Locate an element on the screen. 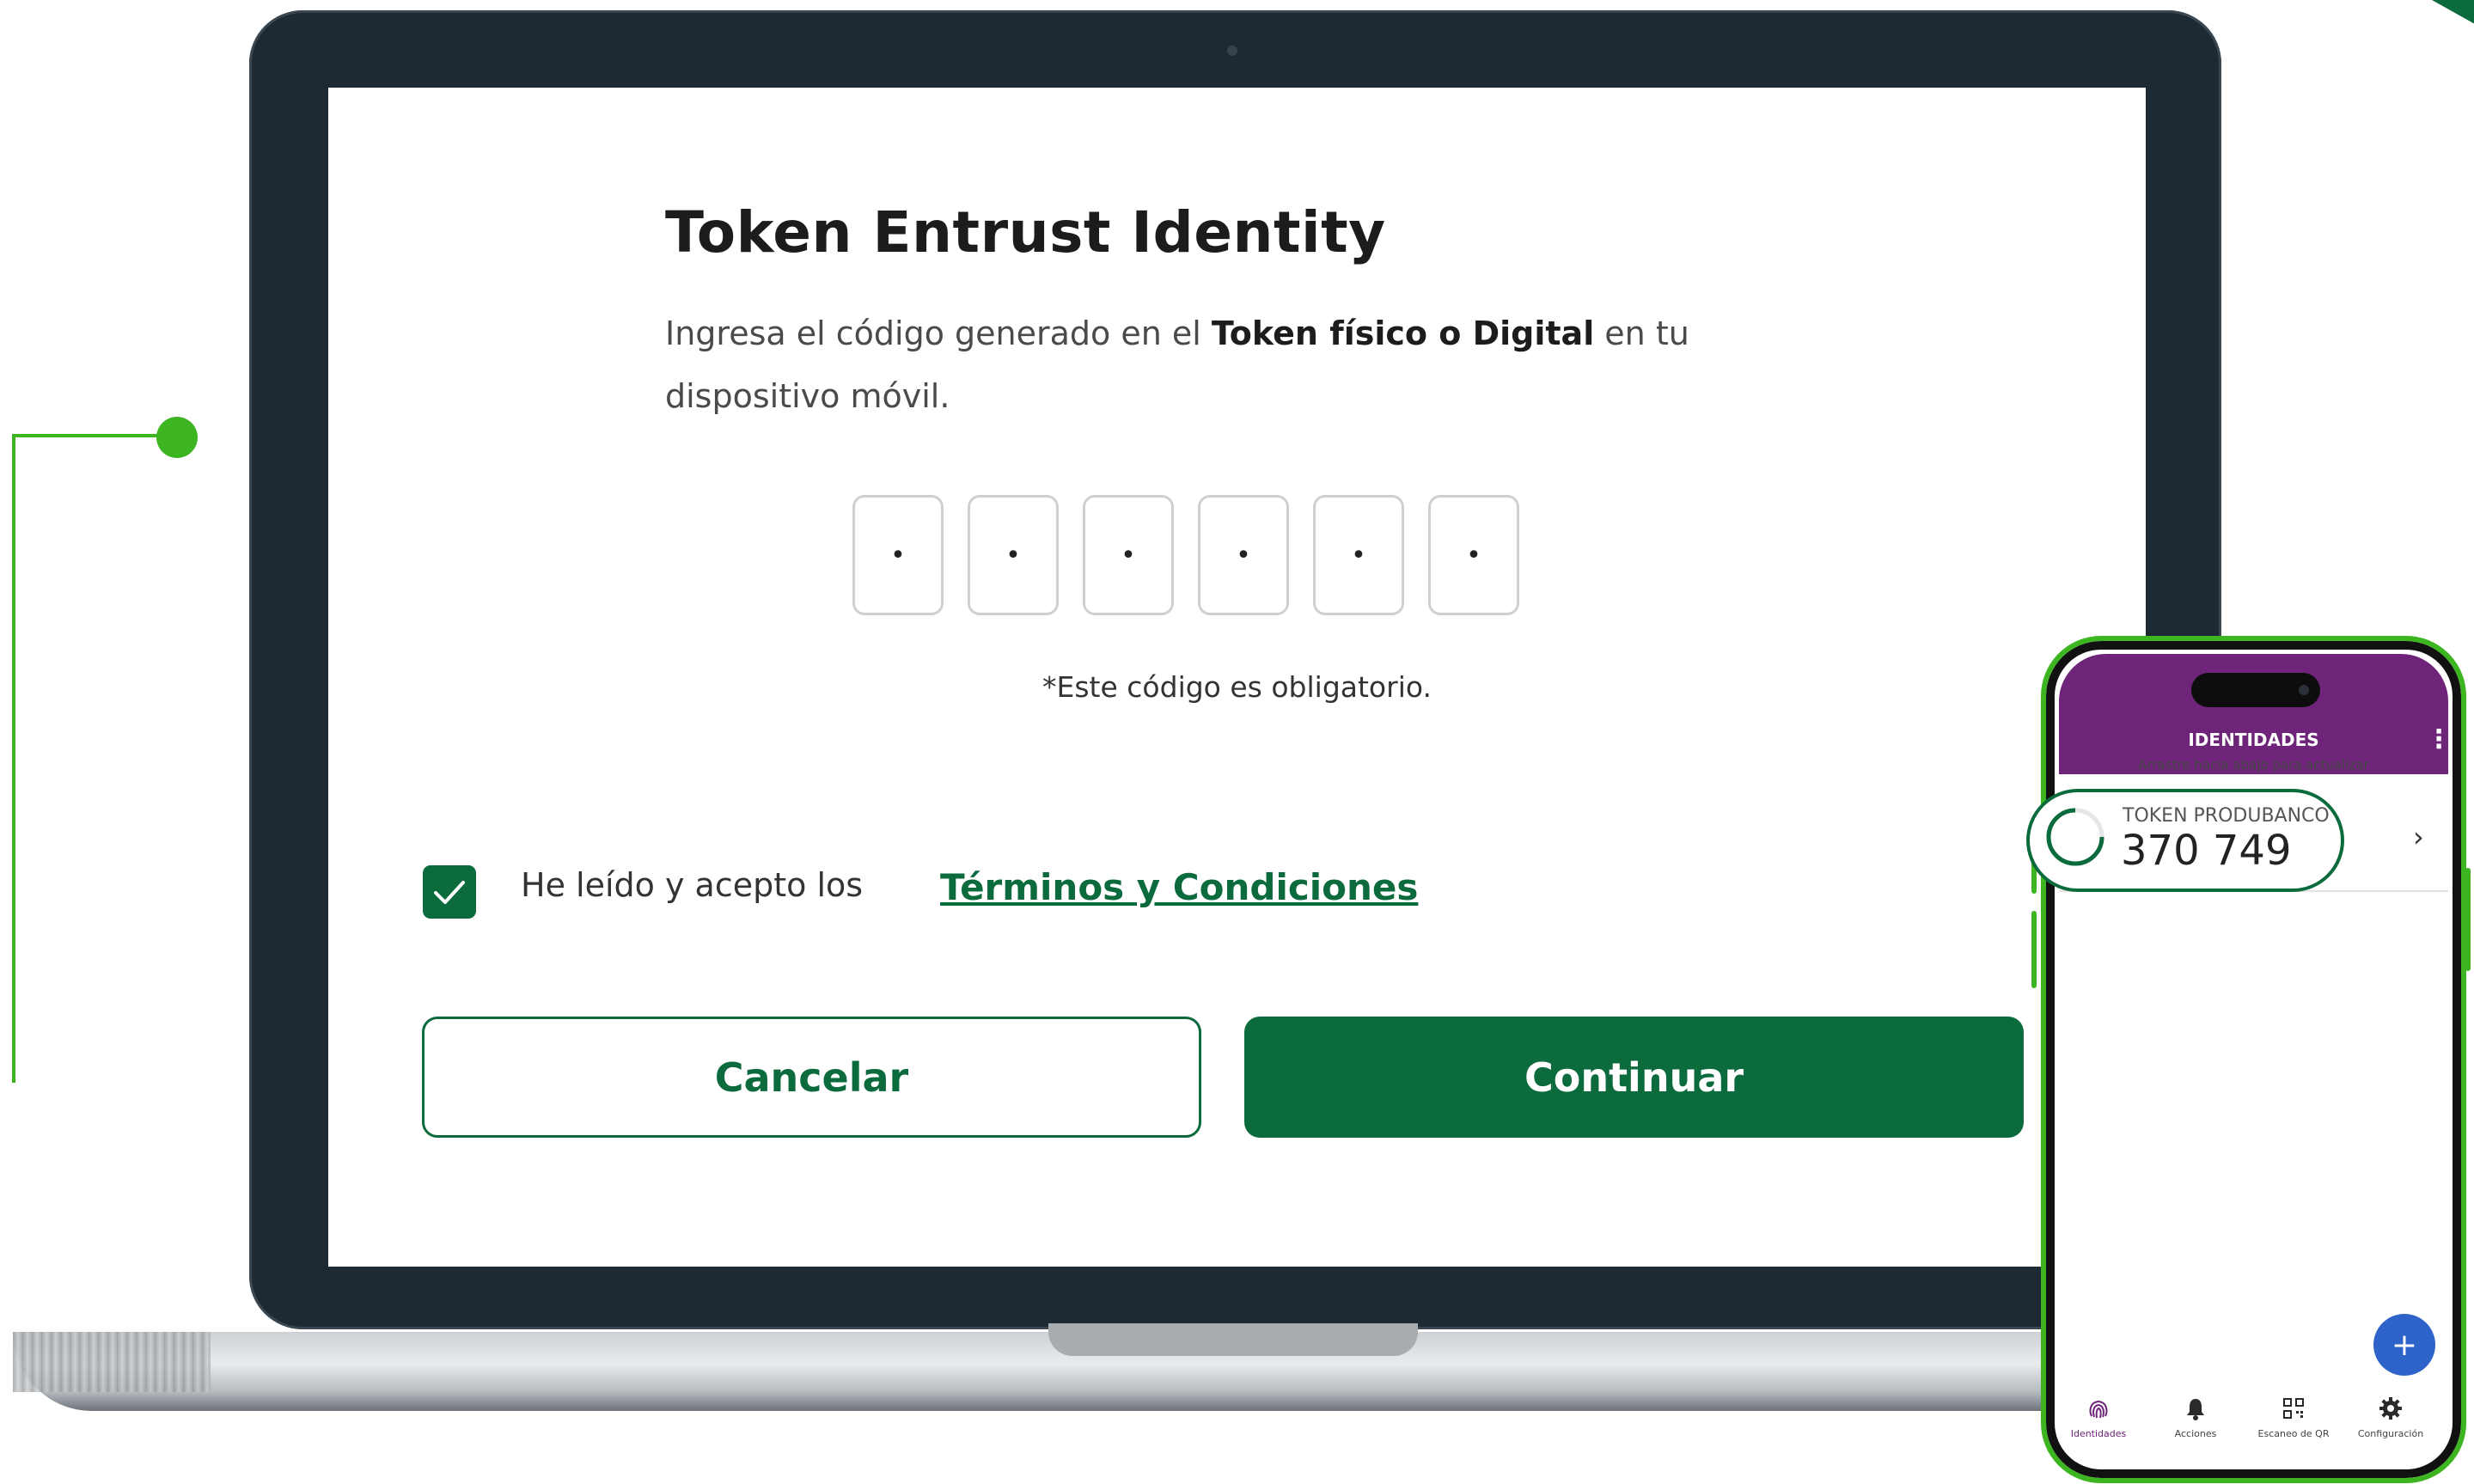  connector-line-vertical is located at coordinates (13, 758).